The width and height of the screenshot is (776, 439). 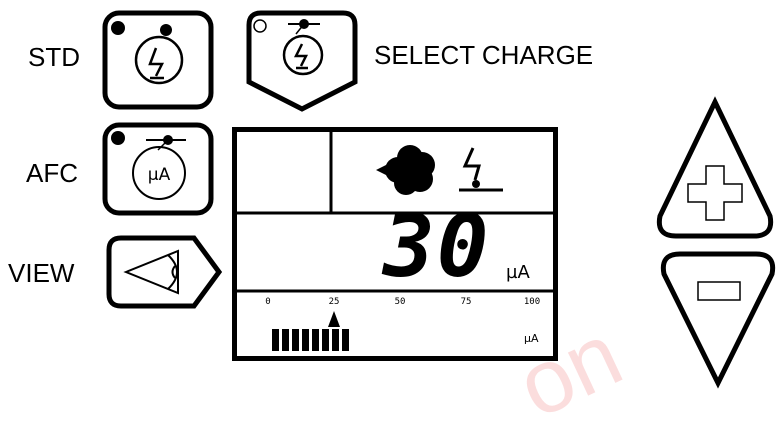 I want to click on scale-tick-label: 50, so click(x=400, y=302).